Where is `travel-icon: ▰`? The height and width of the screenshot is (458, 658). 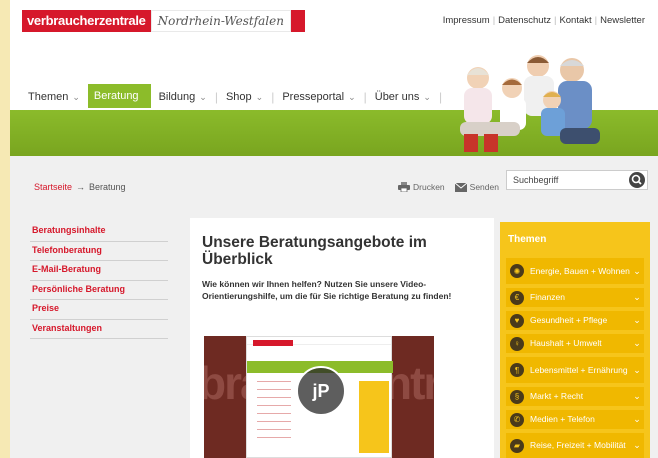
travel-icon: ▰ is located at coordinates (517, 445).